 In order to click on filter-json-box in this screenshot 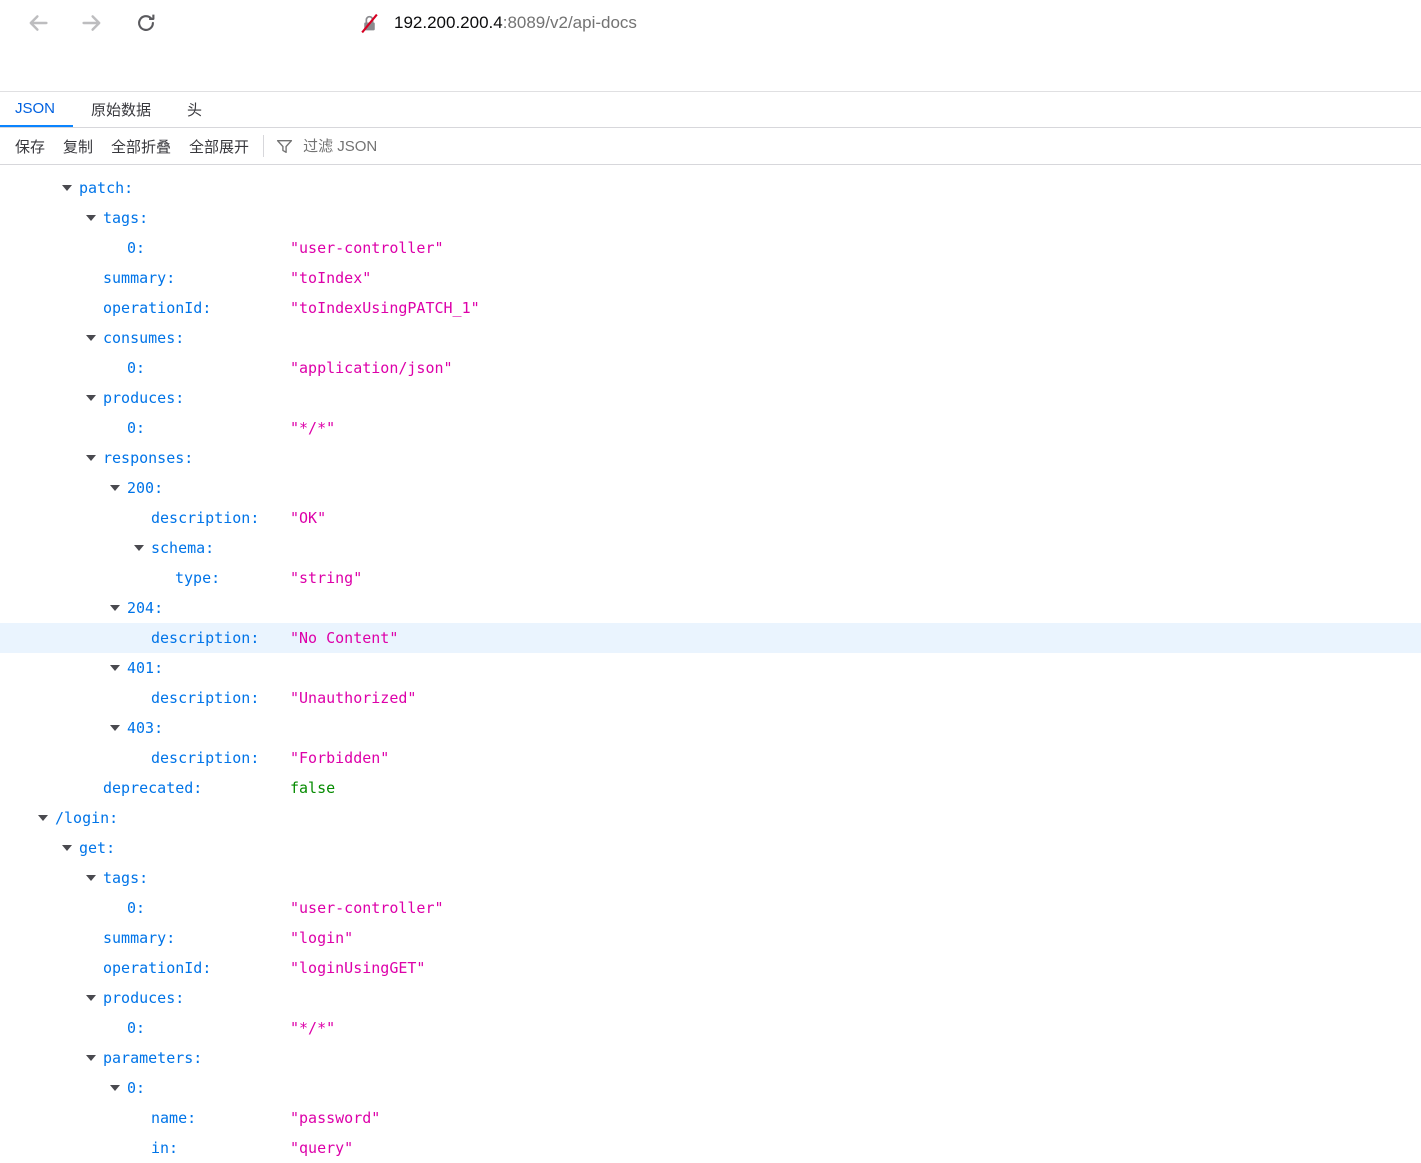, I will do `click(404, 146)`.